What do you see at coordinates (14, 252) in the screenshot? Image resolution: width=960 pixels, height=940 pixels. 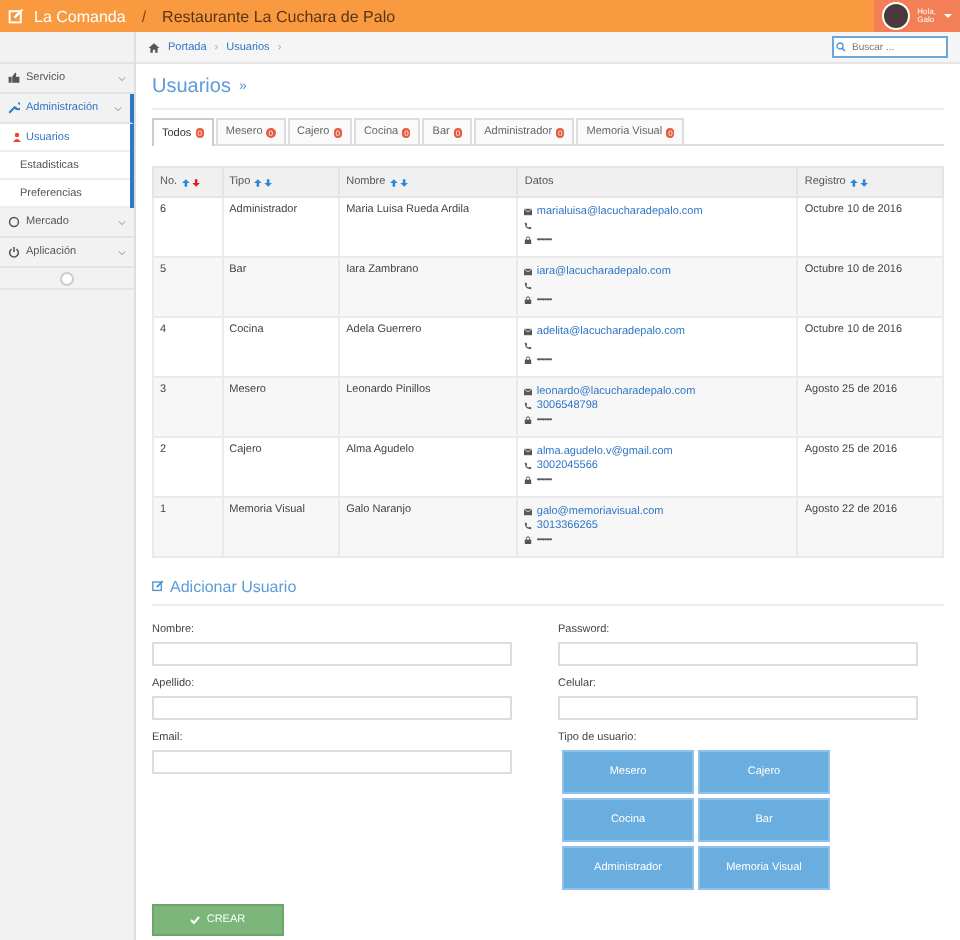 I see `power-icon` at bounding box center [14, 252].